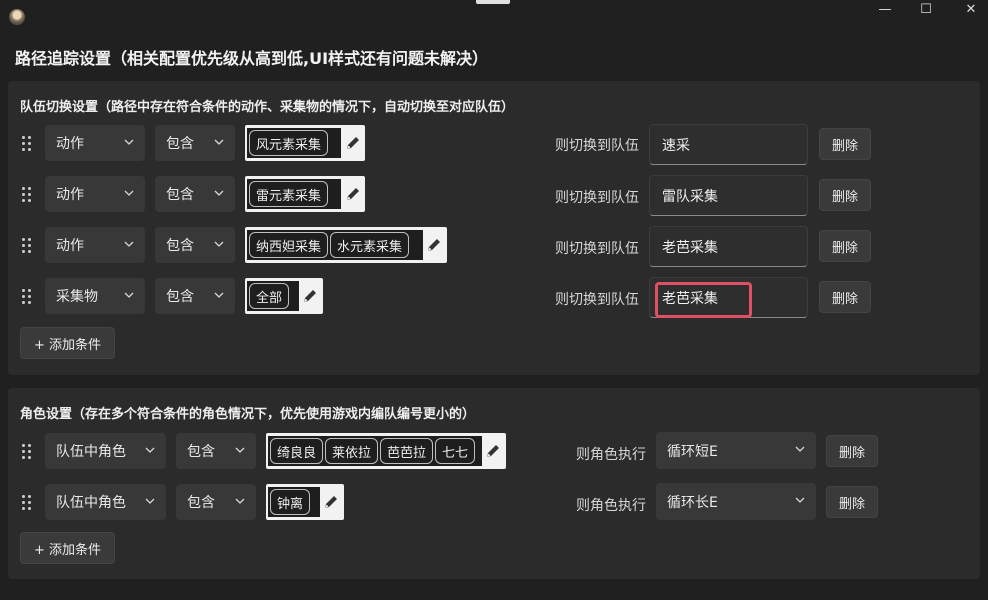 Image resolution: width=988 pixels, height=600 pixels. Describe the element at coordinates (455, 451) in the screenshot. I see `value-tag: 七七` at that location.